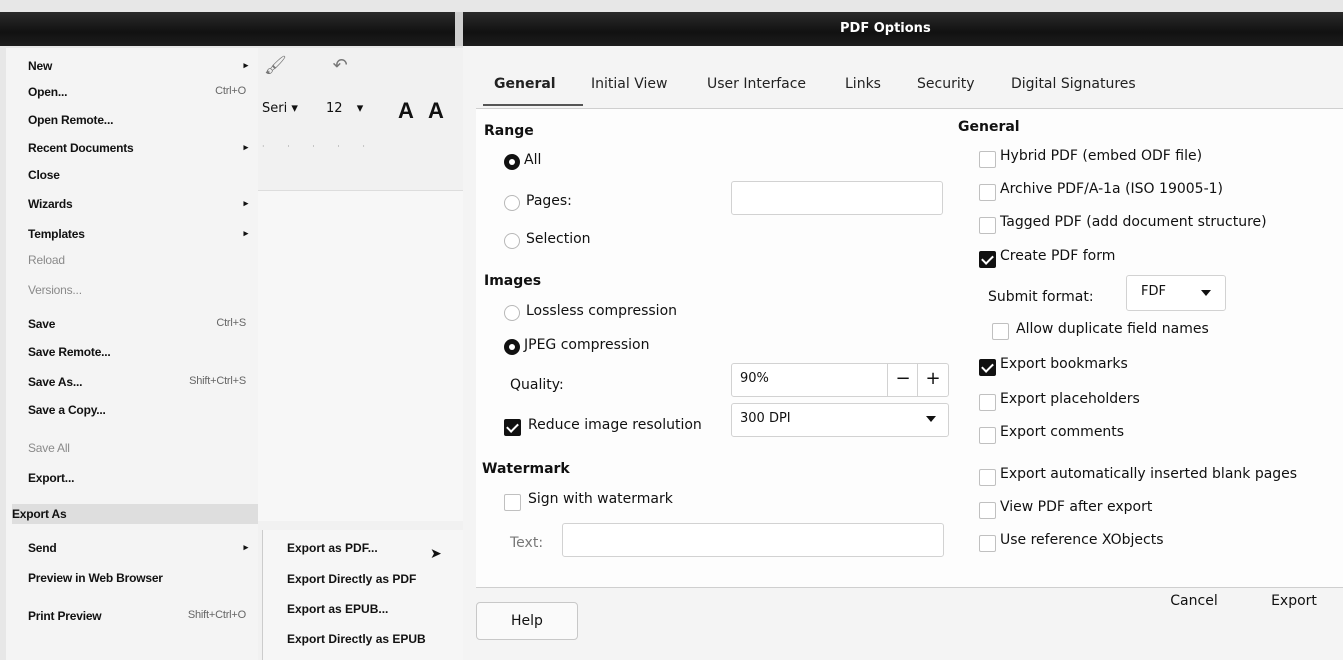 Image resolution: width=1343 pixels, height=660 pixels. I want to click on file-menu-item: Close, so click(142, 175).